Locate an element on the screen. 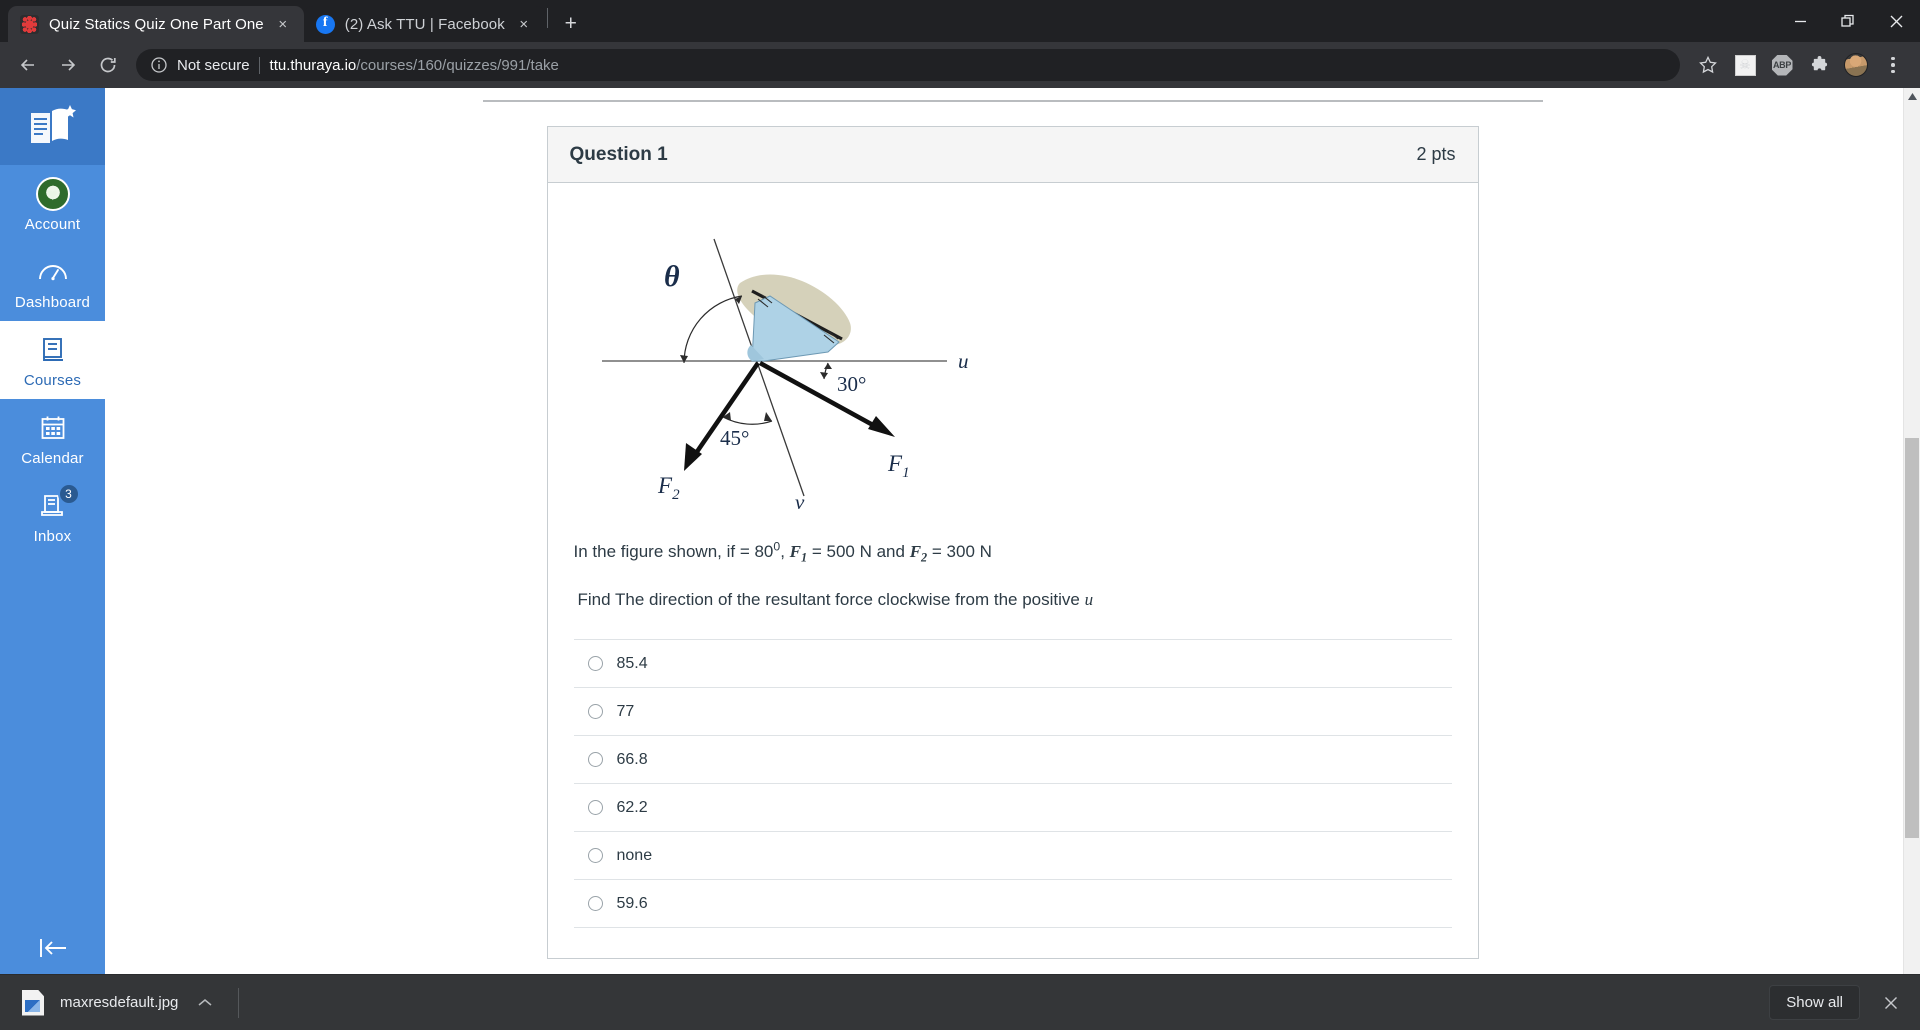 The height and width of the screenshot is (1030, 1920). dashboard-icon is located at coordinates (53, 272).